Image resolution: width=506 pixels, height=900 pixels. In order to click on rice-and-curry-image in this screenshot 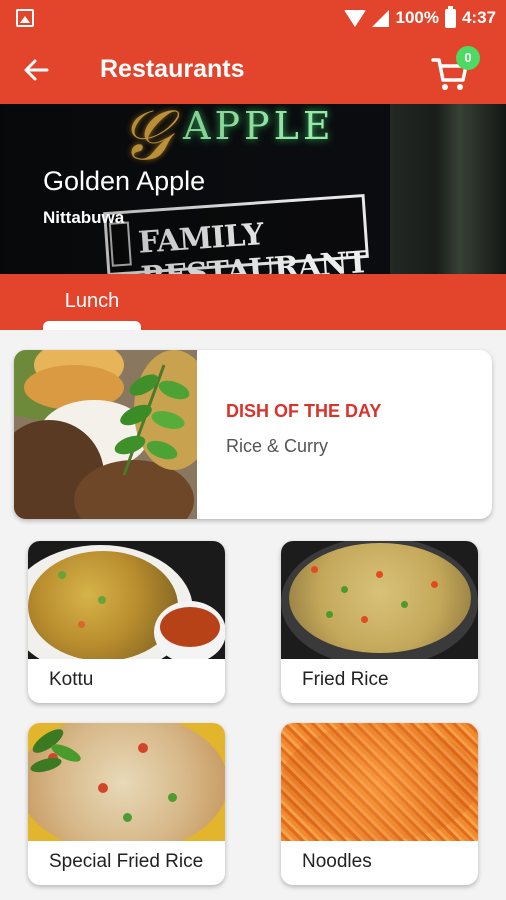, I will do `click(105, 434)`.